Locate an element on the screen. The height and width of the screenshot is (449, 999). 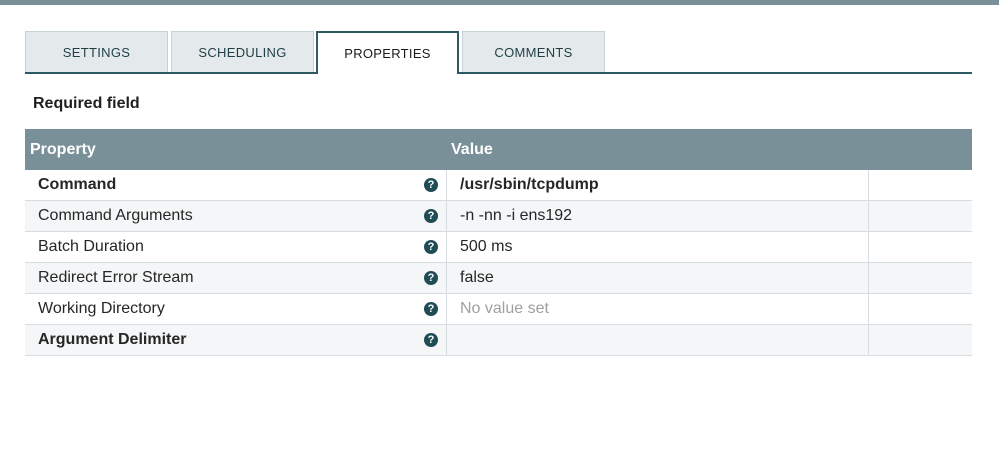
property-name: Command is located at coordinates (77, 184).